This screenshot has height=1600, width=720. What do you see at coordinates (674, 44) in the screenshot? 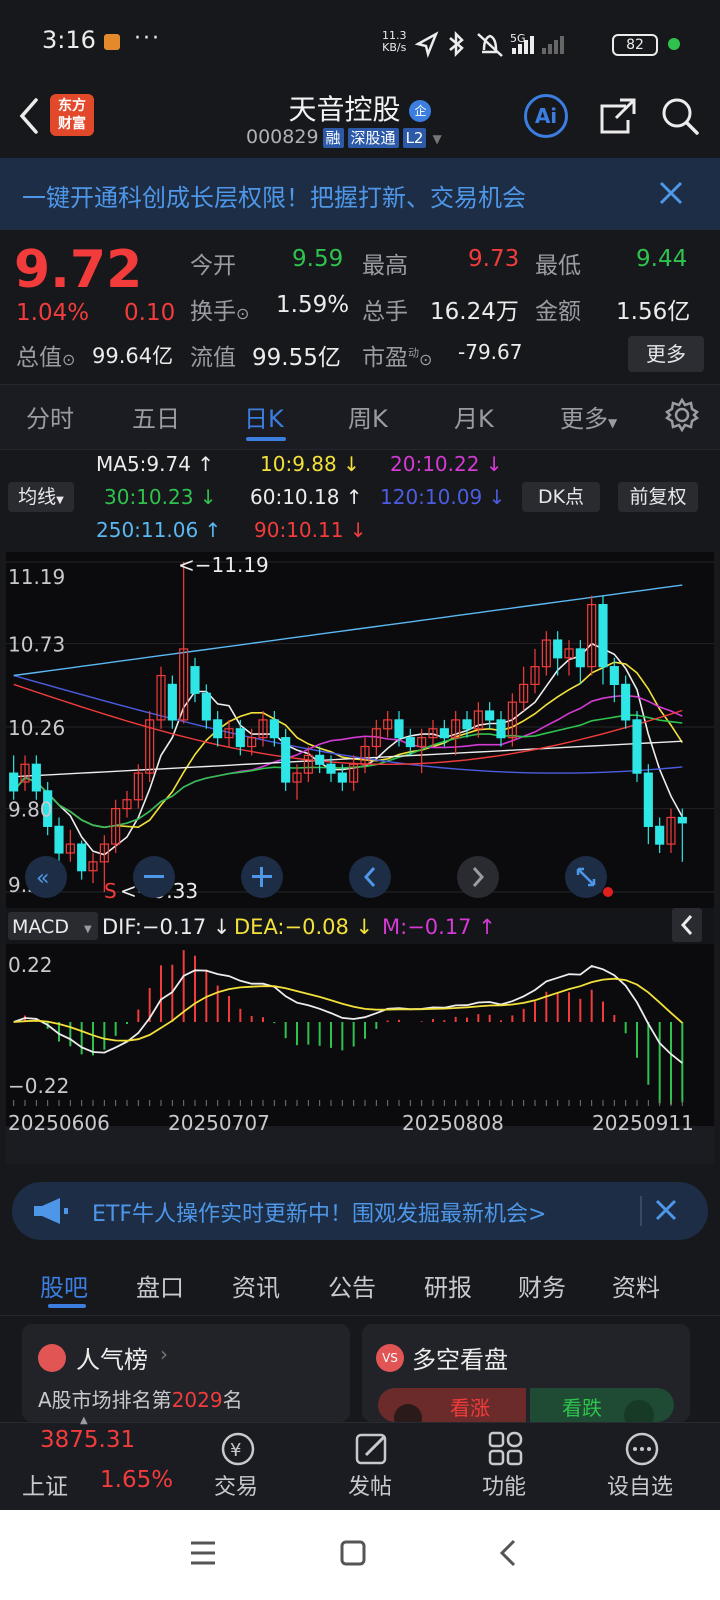
I see `active-dot-icon` at bounding box center [674, 44].